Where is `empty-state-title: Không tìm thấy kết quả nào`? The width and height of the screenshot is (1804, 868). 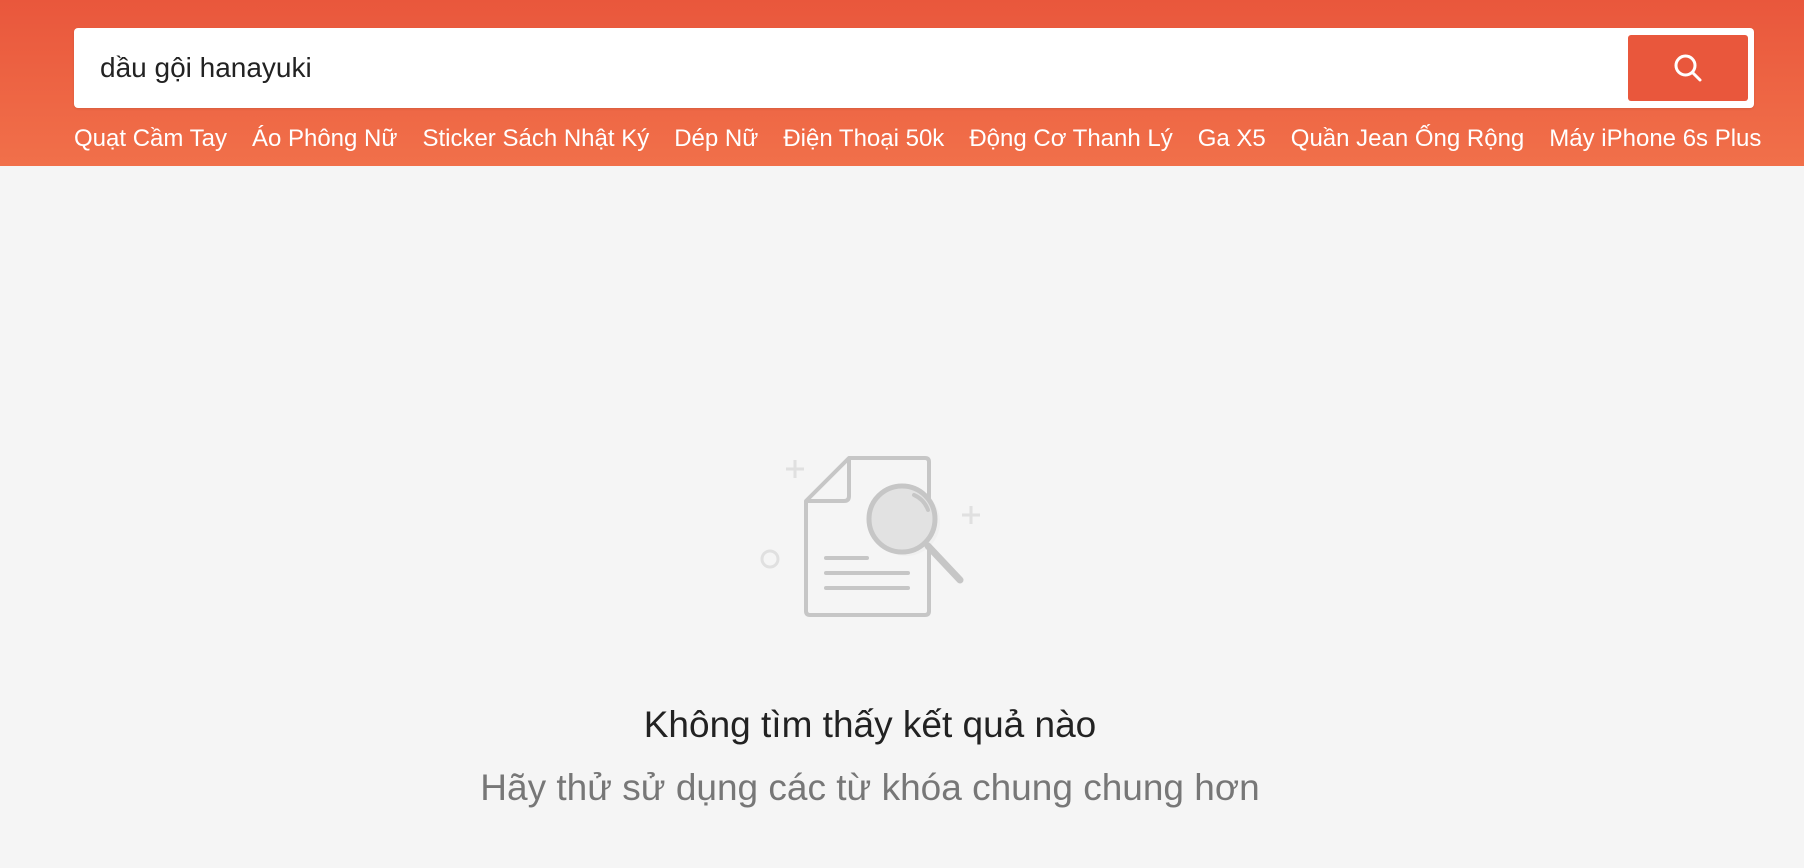 empty-state-title: Không tìm thấy kết quả nào is located at coordinates (870, 724).